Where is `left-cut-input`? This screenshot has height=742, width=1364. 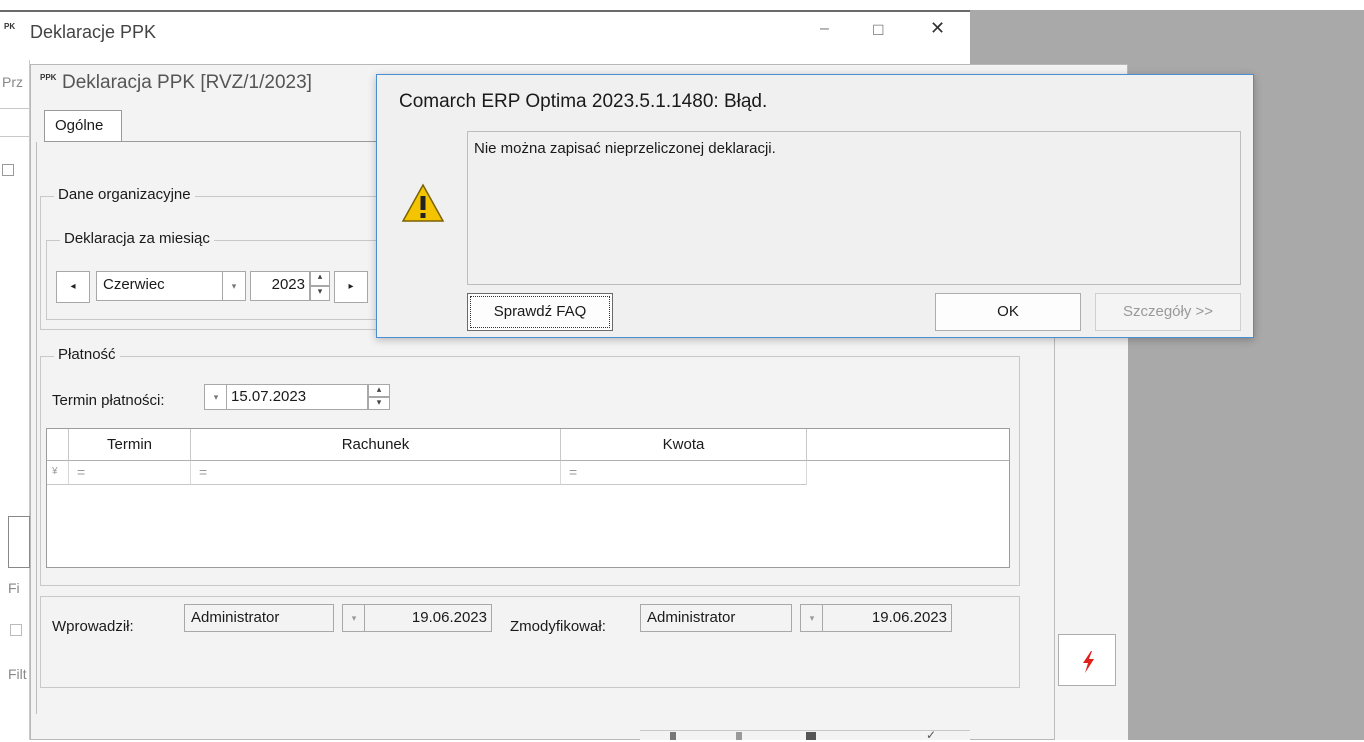
left-cut-input is located at coordinates (19, 542).